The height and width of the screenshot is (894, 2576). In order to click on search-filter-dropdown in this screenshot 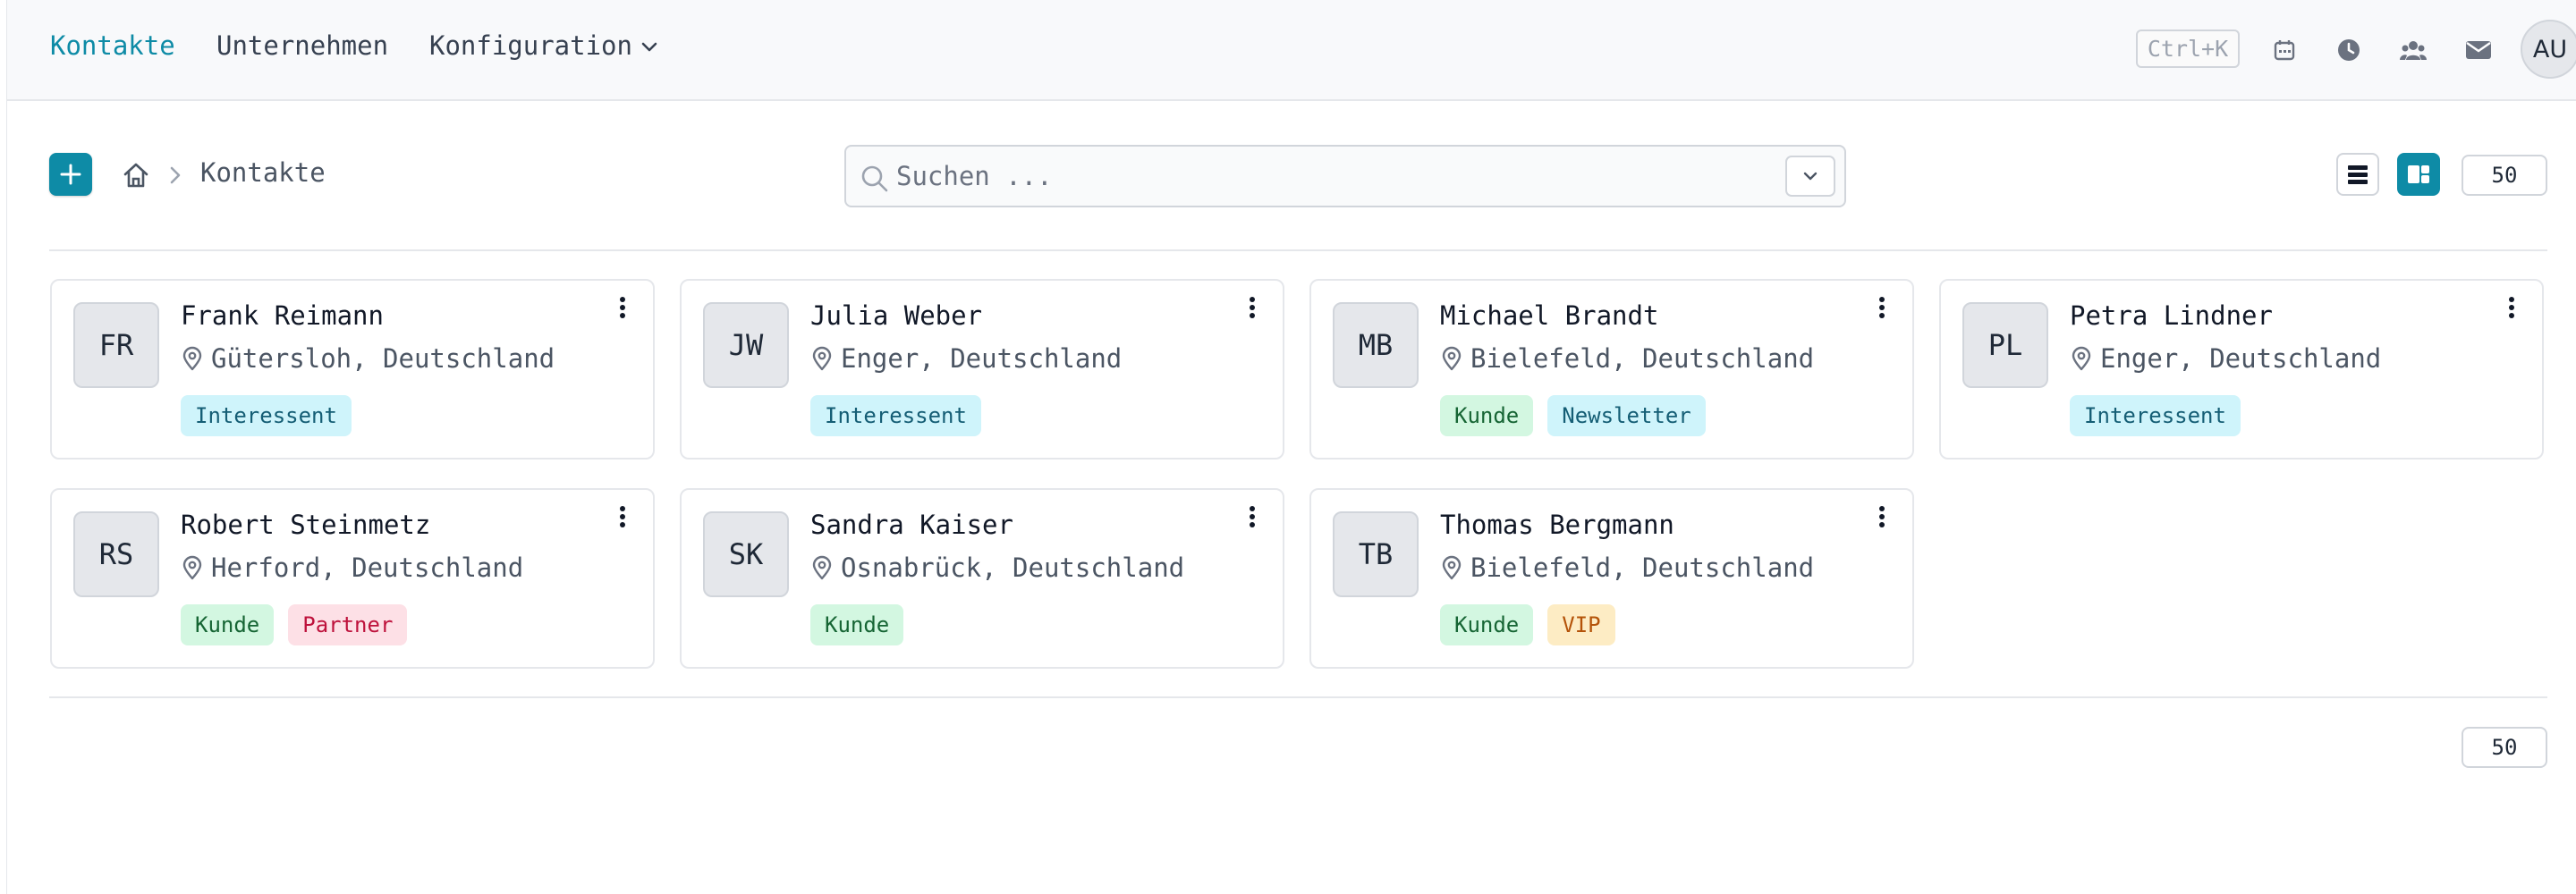, I will do `click(1810, 176)`.